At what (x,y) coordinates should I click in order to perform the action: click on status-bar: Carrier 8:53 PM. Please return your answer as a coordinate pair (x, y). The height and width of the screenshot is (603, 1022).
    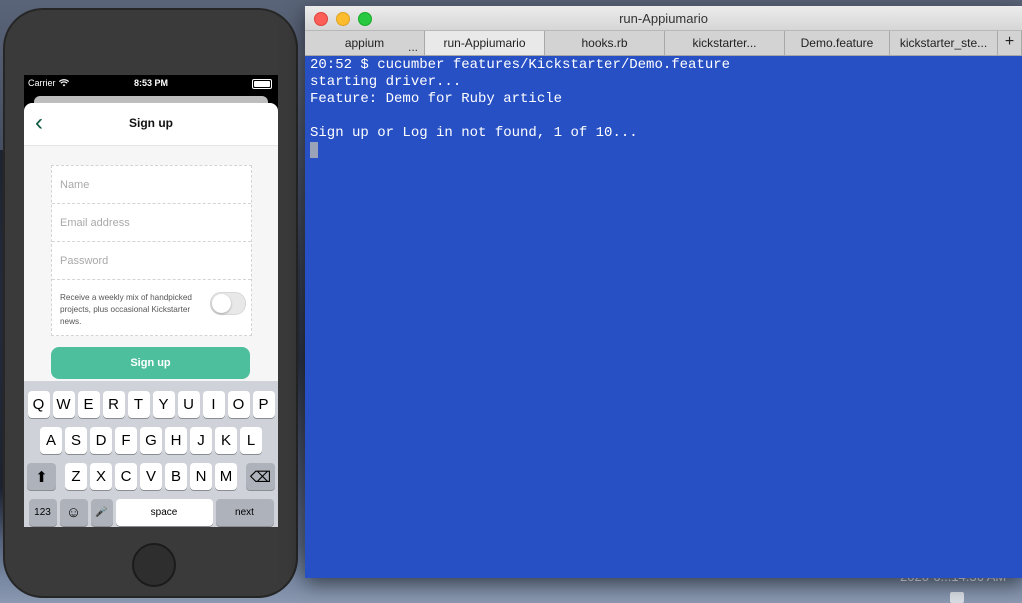
    Looking at the image, I should click on (151, 83).